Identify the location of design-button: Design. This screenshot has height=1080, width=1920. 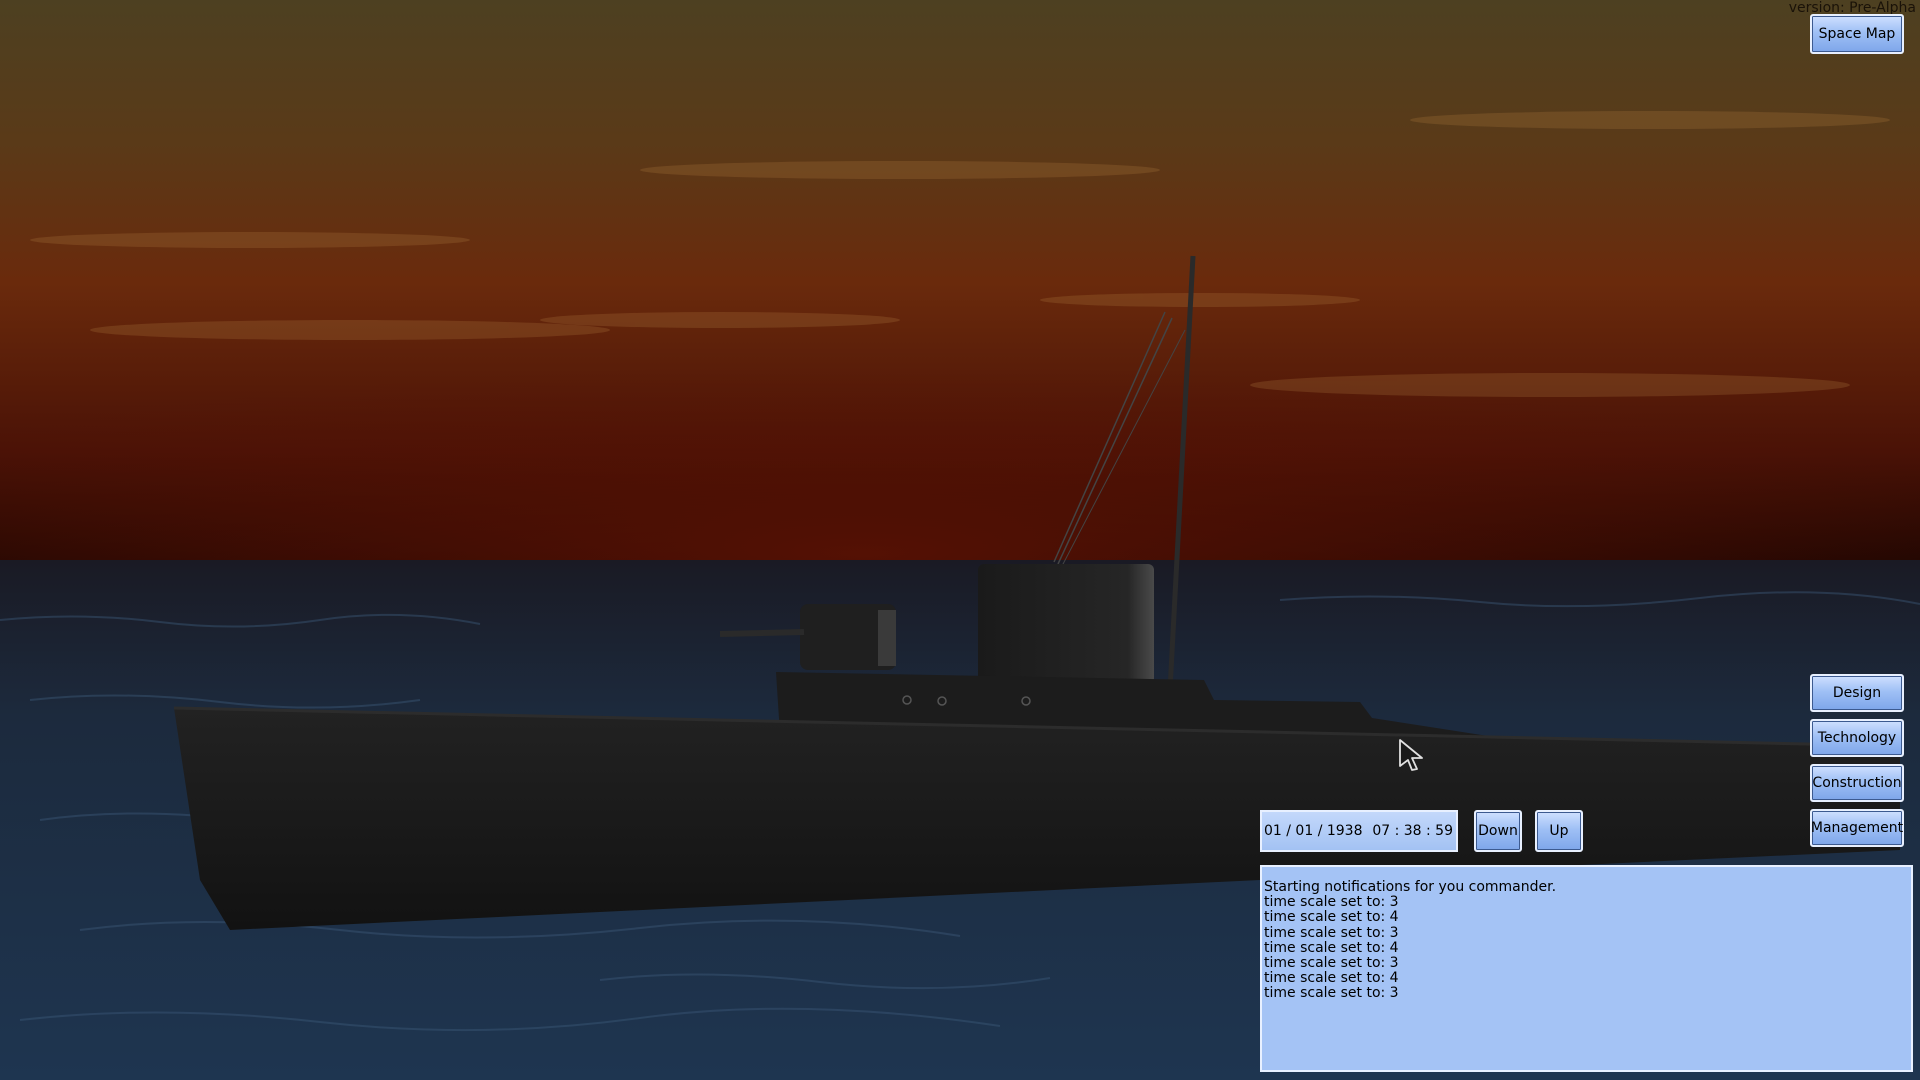
(1857, 693).